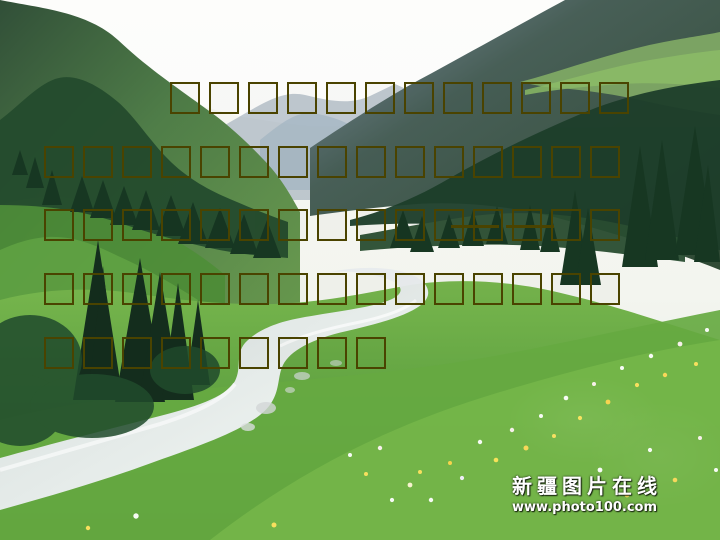  What do you see at coordinates (585, 507) in the screenshot?
I see `watermark-url: www.photo100.com` at bounding box center [585, 507].